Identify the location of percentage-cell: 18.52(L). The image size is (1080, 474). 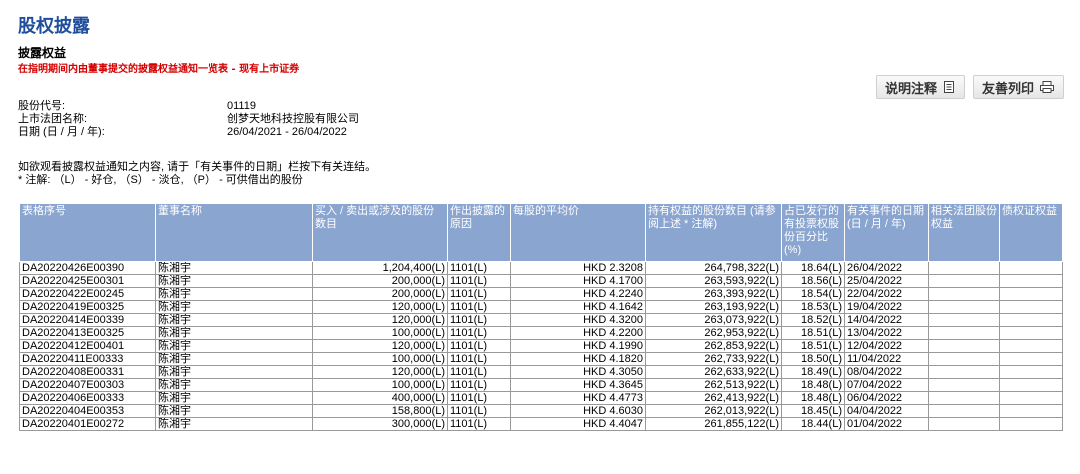
(813, 320).